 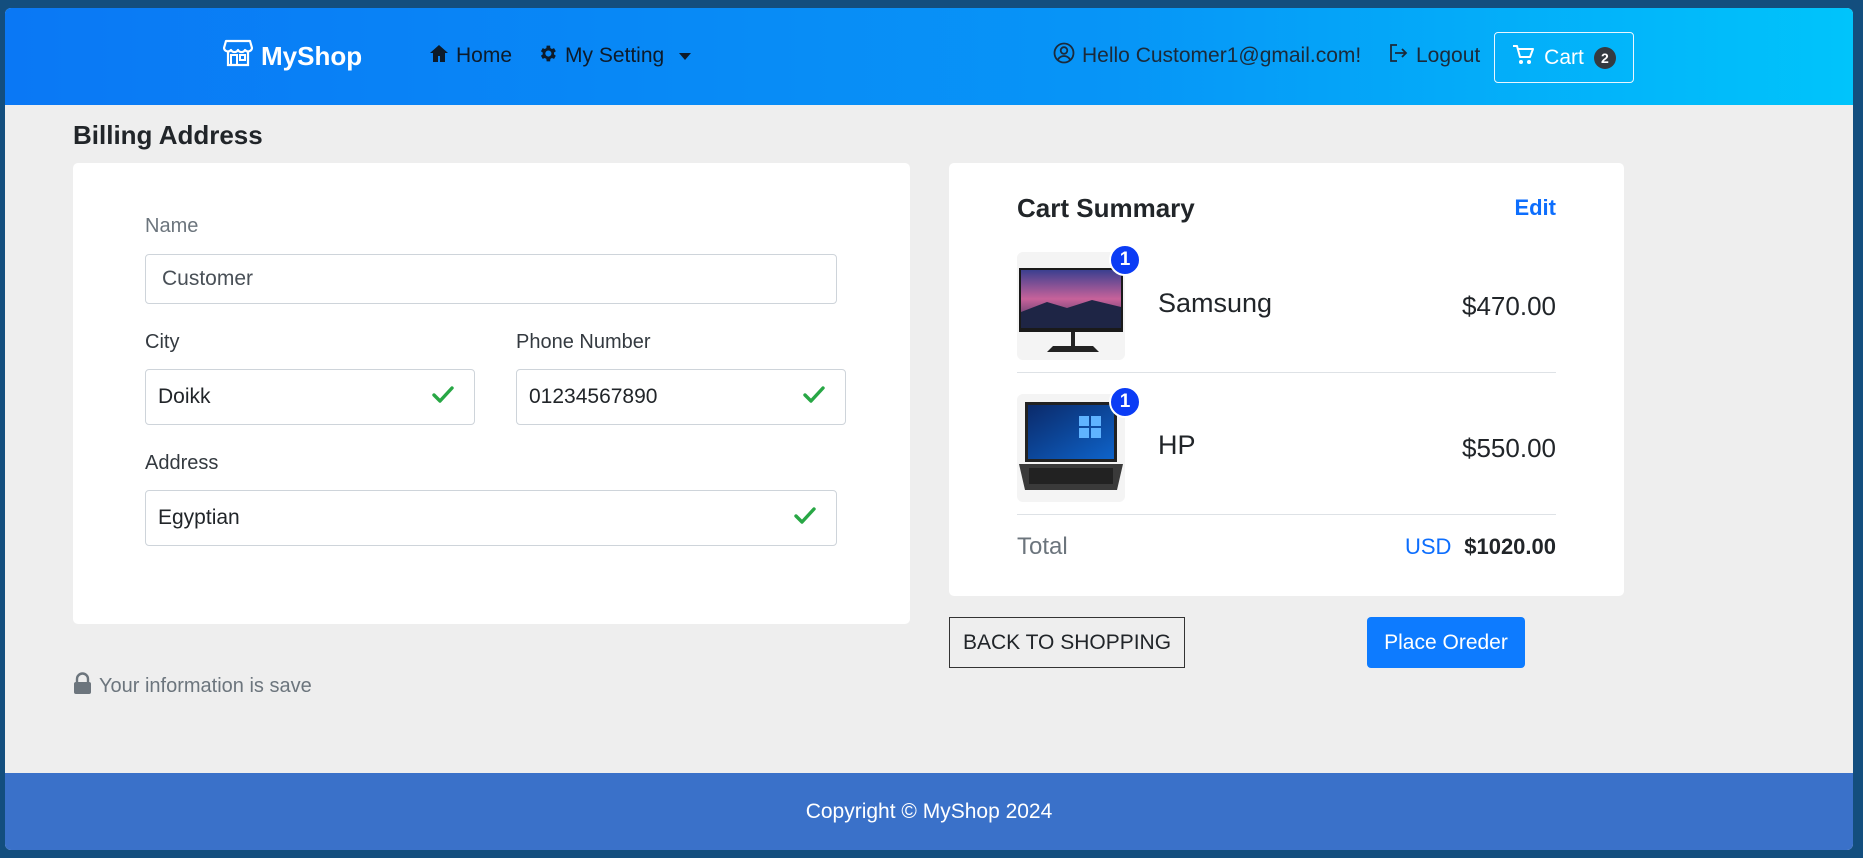 I want to click on nav-my-setting-dropdown: My Setting, so click(x=614, y=56).